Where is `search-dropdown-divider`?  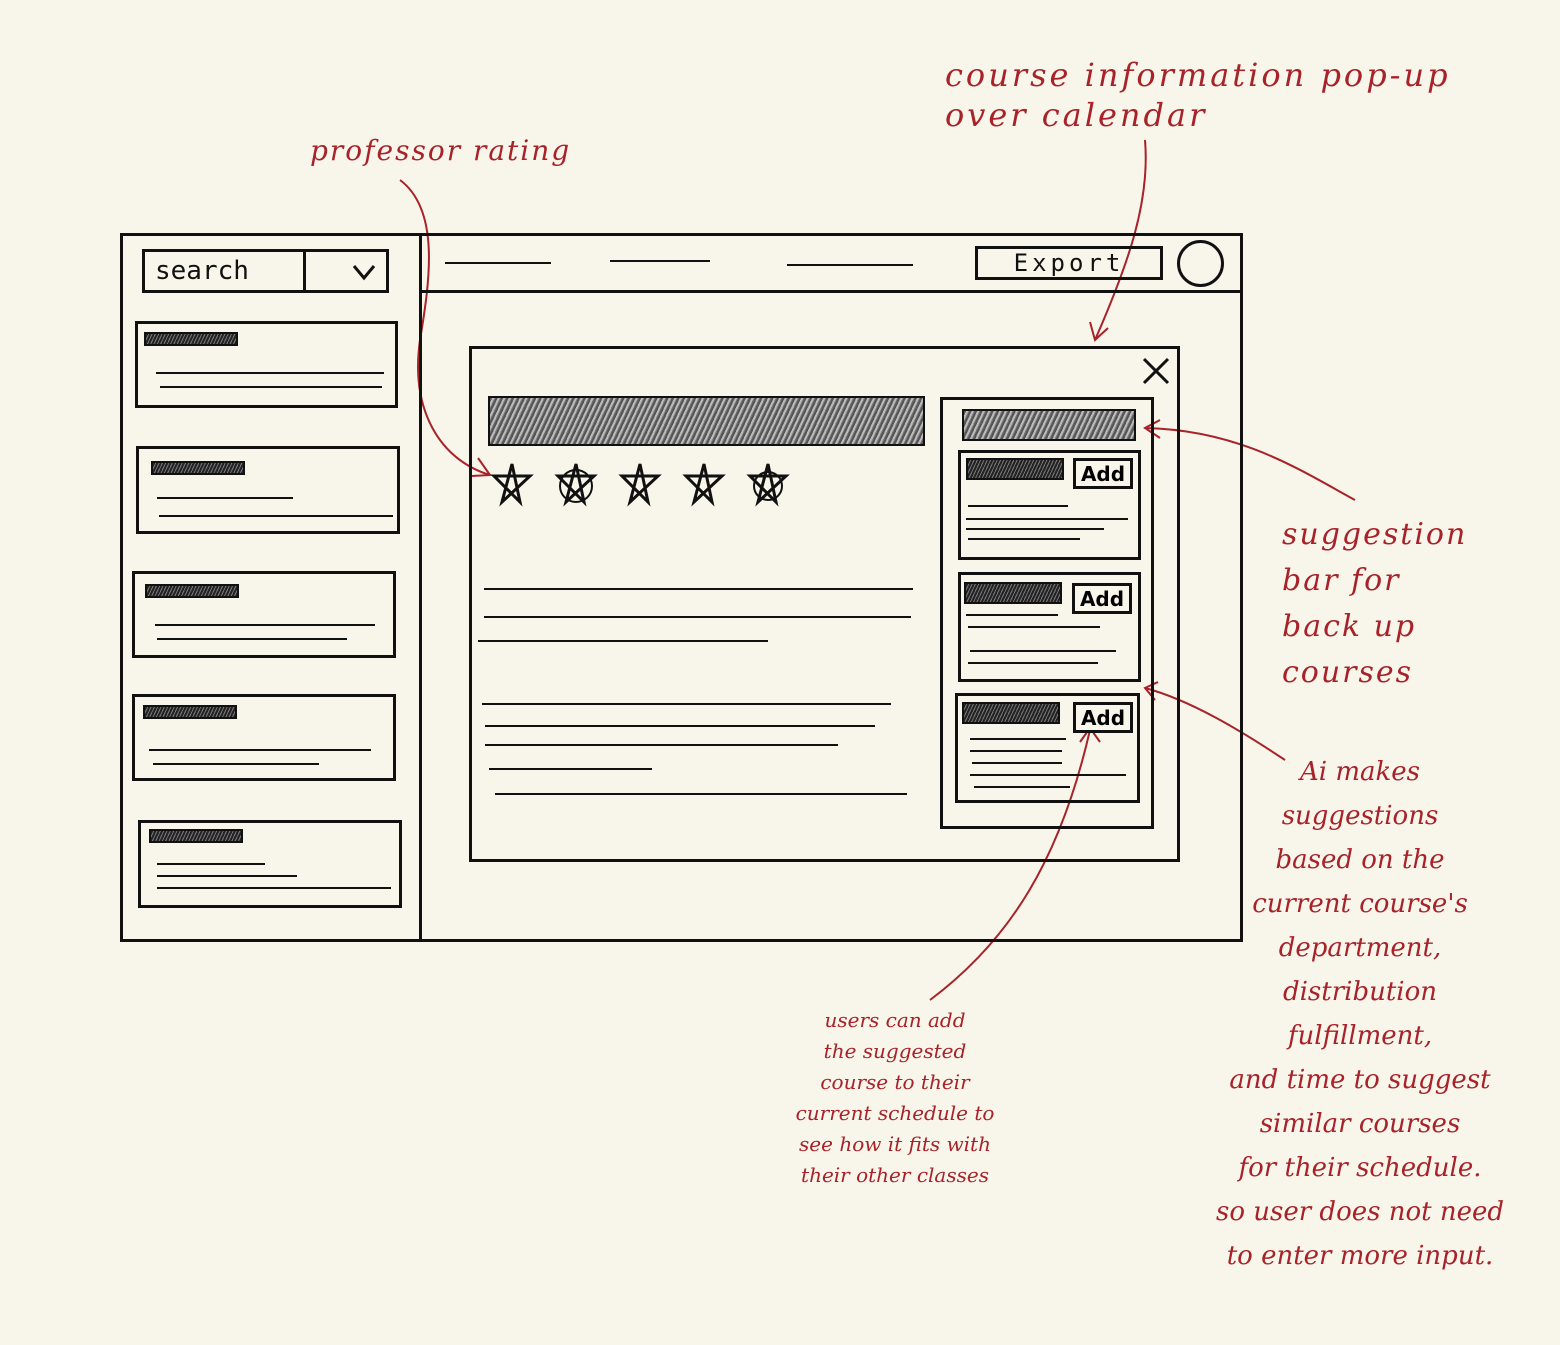 search-dropdown-divider is located at coordinates (304, 271).